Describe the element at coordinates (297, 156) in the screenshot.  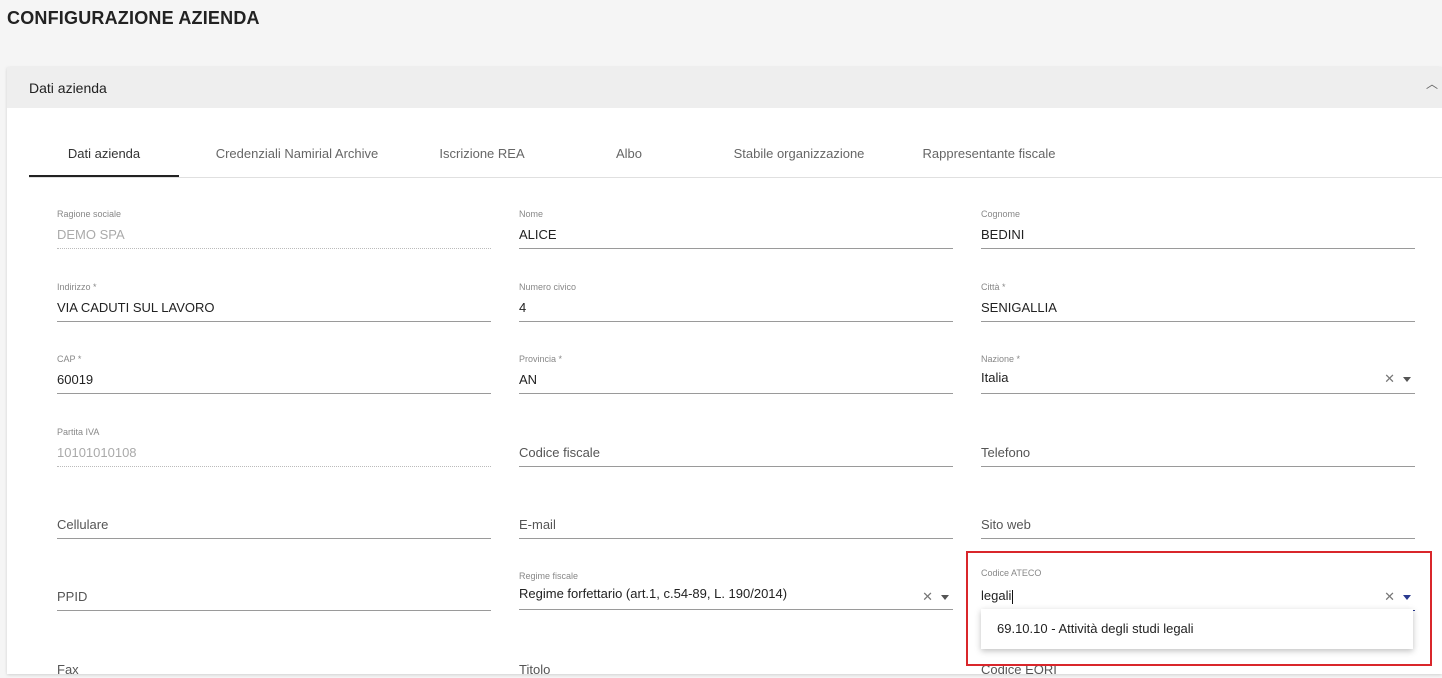
I see `tab-credenziali-namirial-archive: Credenziali Namirial Archive` at that location.